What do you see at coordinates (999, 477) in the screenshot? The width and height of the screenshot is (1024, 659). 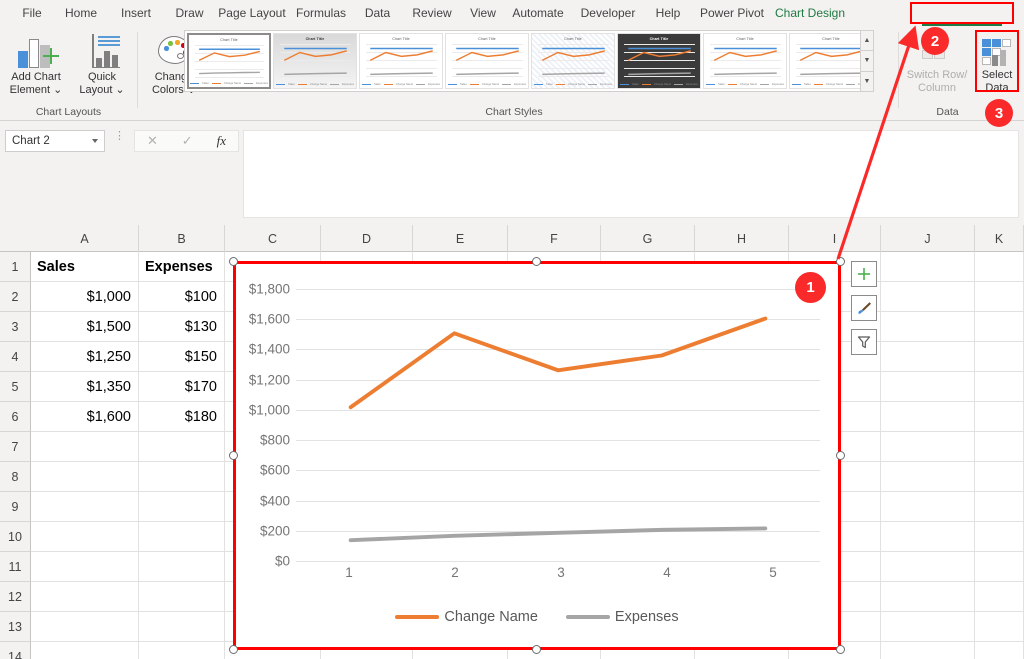 I see `cell-K8` at bounding box center [999, 477].